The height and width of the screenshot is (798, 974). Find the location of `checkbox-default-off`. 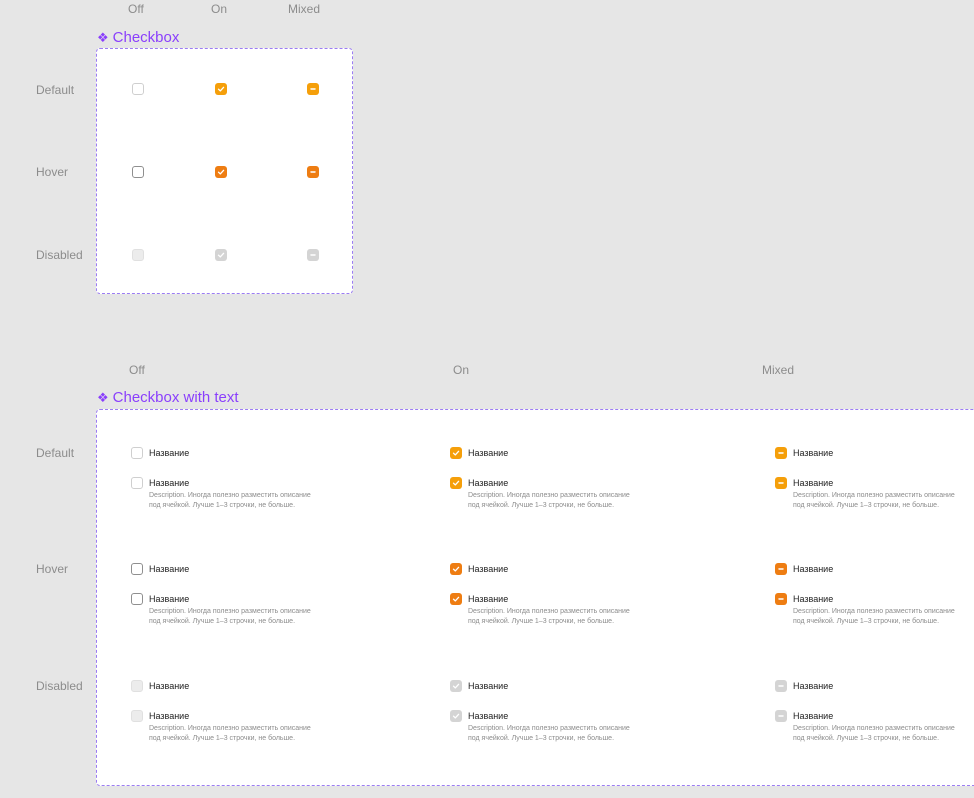

checkbox-default-off is located at coordinates (138, 89).